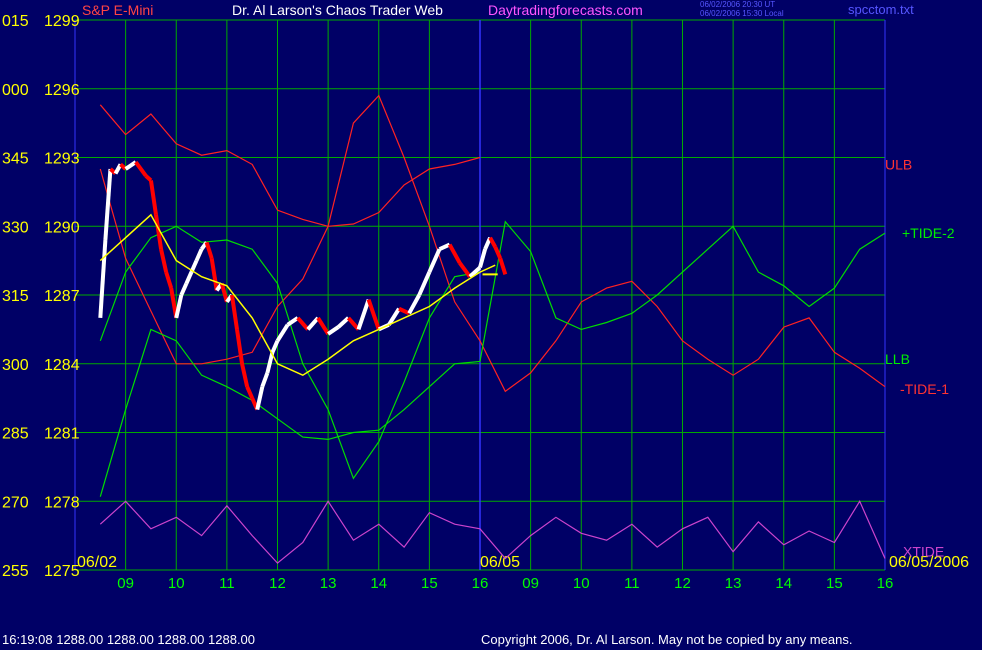  I want to click on y-tick-angle: 000, so click(15, 90).